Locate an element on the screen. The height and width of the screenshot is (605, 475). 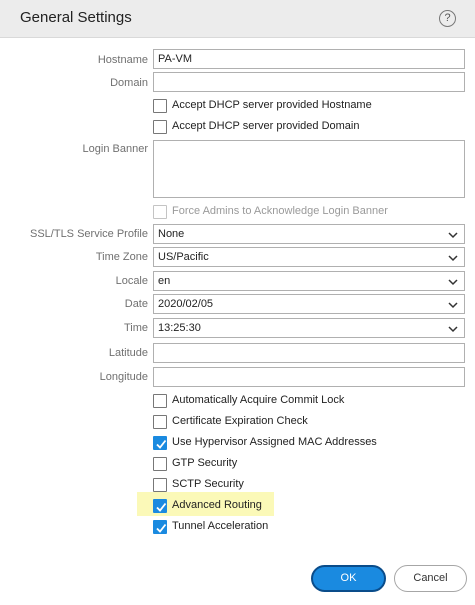
dhcp-hostname-label: Accept DHCP server provided Hostname is located at coordinates (272, 105).